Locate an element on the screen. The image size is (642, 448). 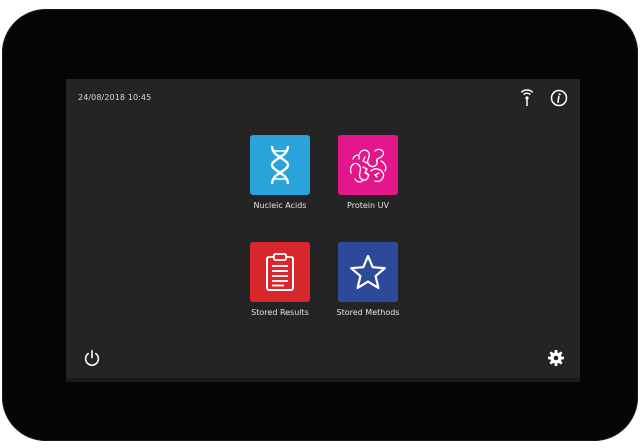
stored-results-button is located at coordinates (280, 272).